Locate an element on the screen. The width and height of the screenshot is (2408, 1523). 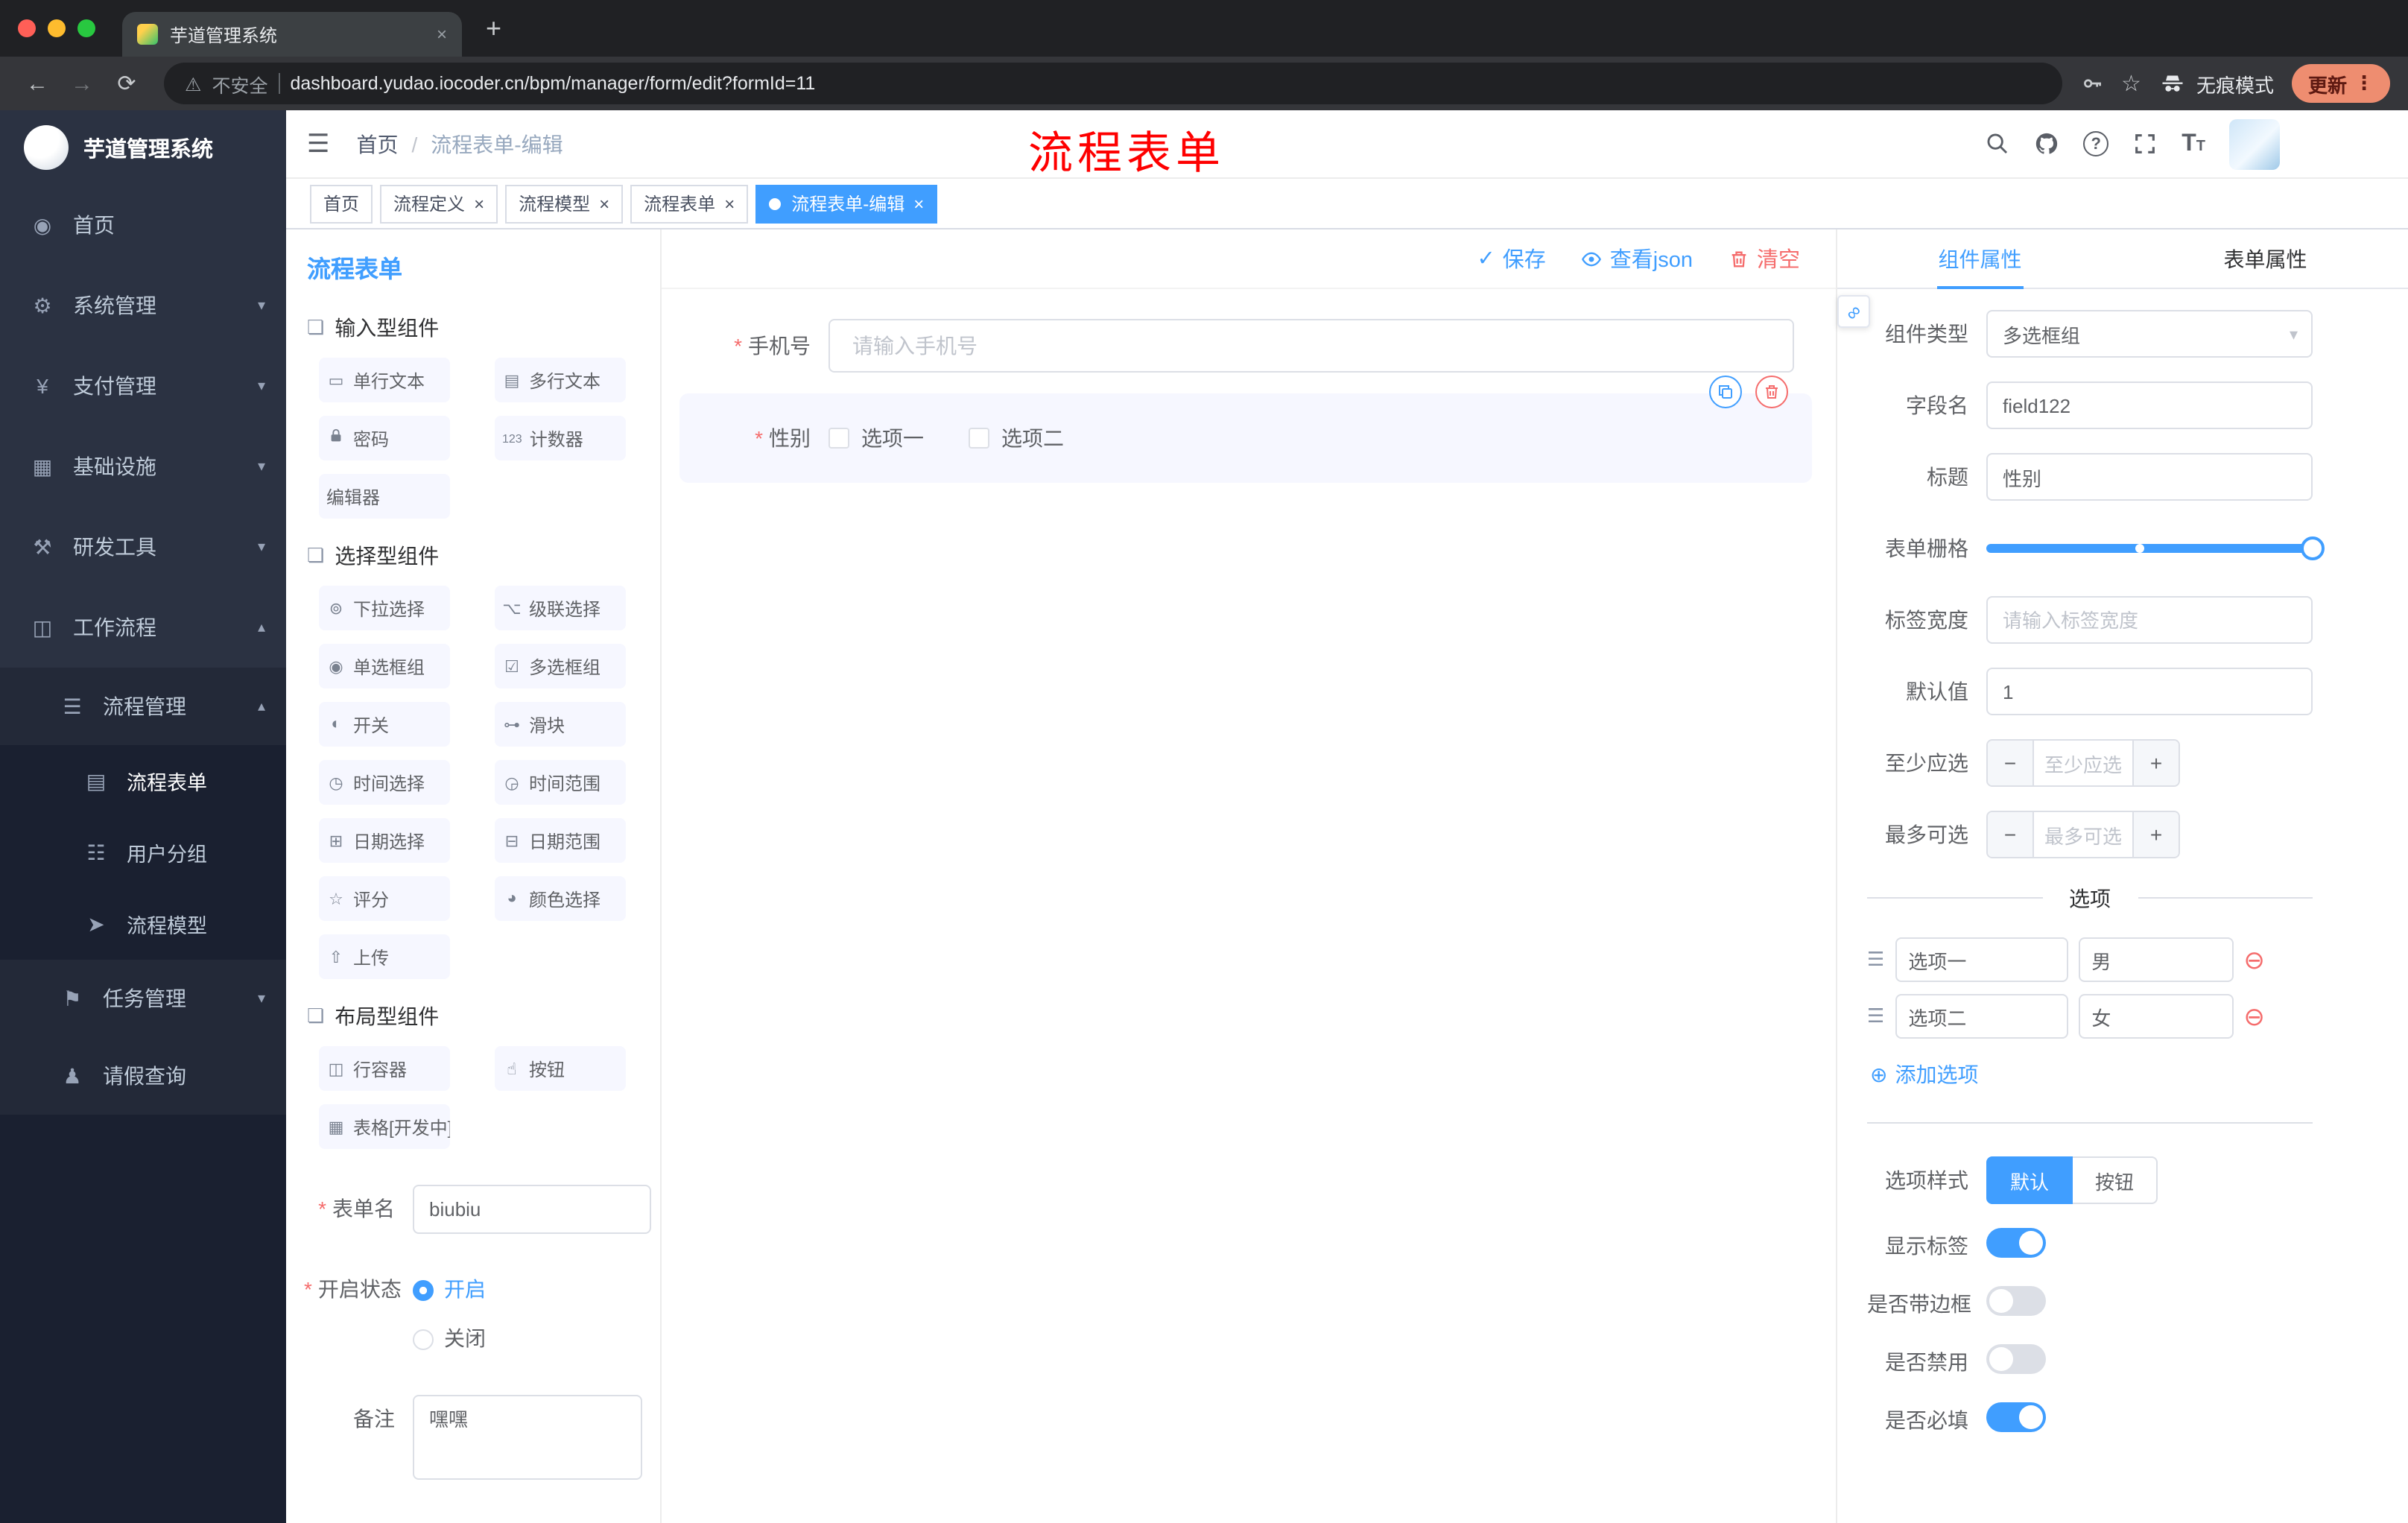
pal-color-picker: ◕ 颜色选择 is located at coordinates (560, 899).